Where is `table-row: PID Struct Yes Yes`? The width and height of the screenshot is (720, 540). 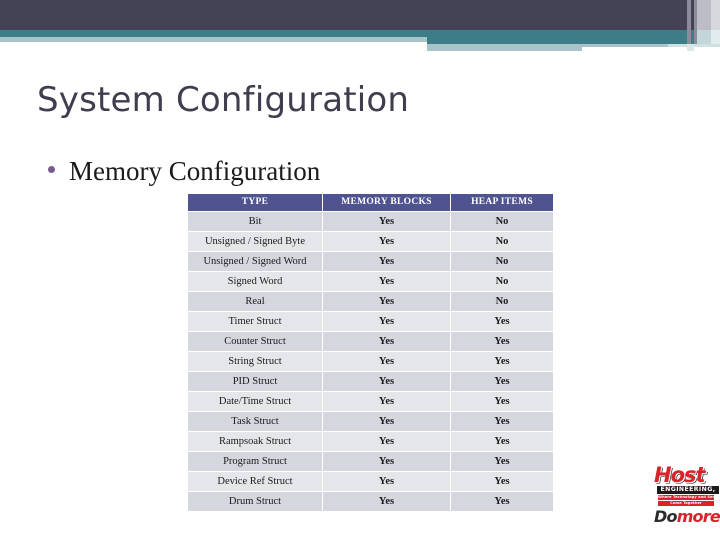 table-row: PID Struct Yes Yes is located at coordinates (370, 381).